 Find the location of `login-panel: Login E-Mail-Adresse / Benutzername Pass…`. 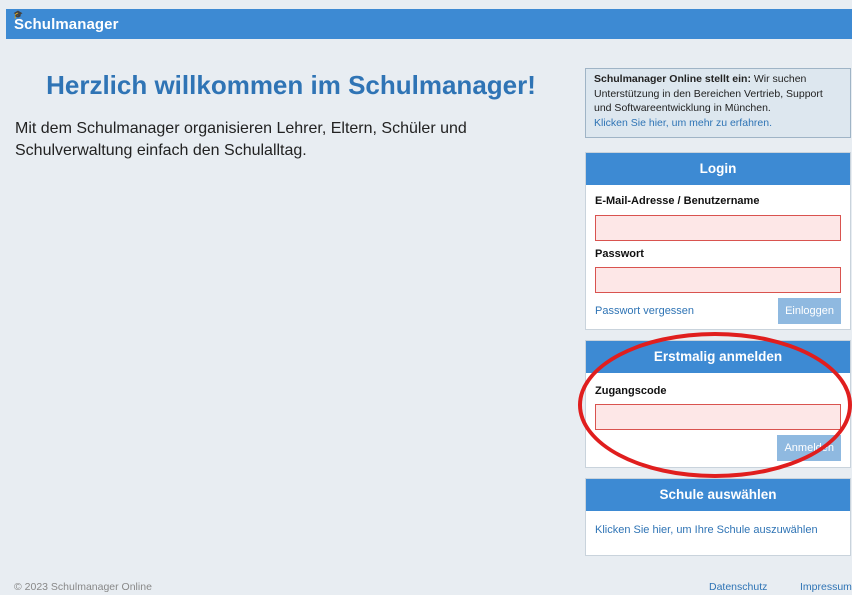

login-panel: Login E-Mail-Adresse / Benutzername Pass… is located at coordinates (718, 241).